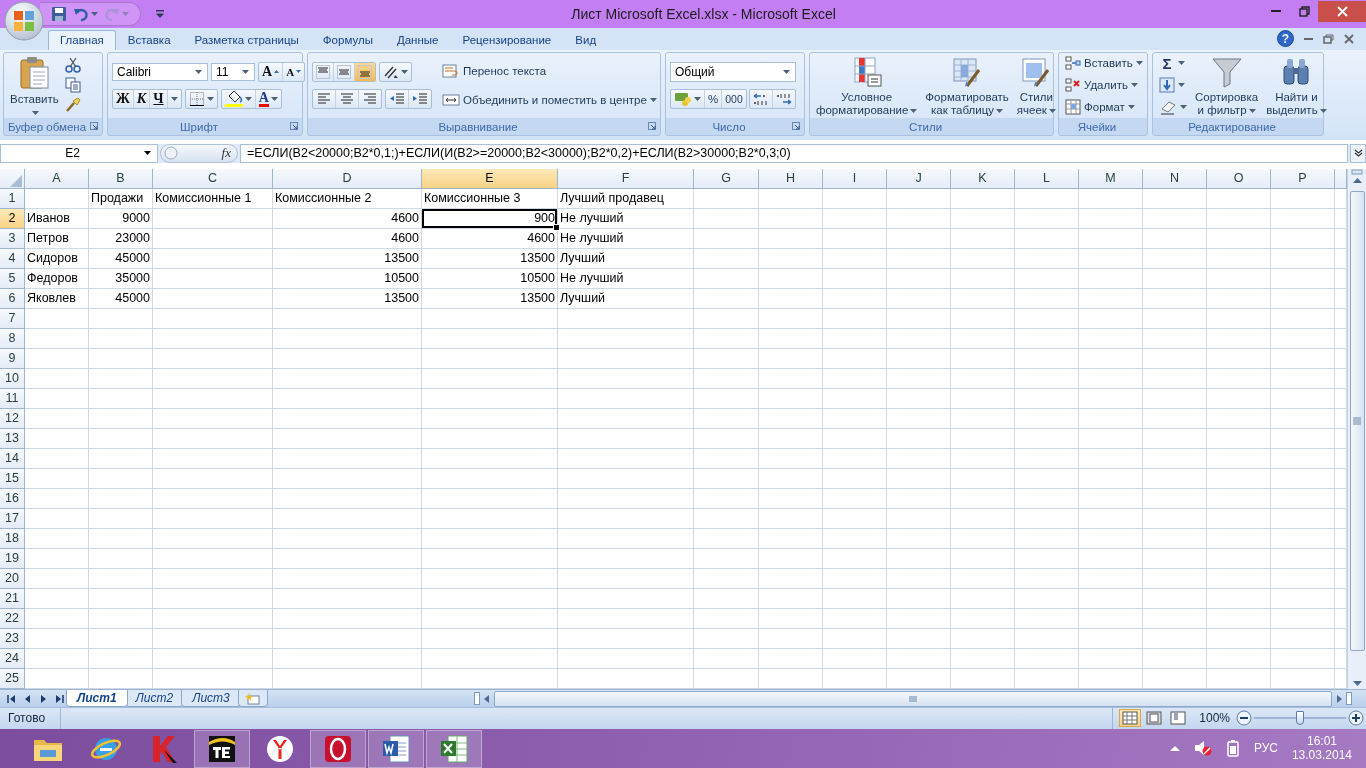 The image size is (1366, 768). I want to click on bold-button: Ж, so click(123, 98).